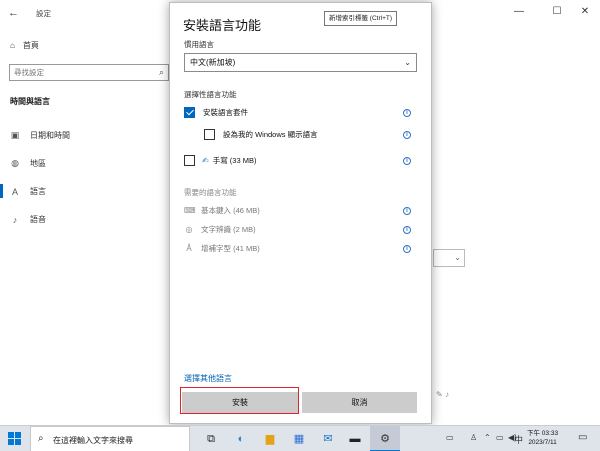 The width and height of the screenshot is (600, 451). What do you see at coordinates (30, 101) in the screenshot?
I see `section-label: 時間與語言` at bounding box center [30, 101].